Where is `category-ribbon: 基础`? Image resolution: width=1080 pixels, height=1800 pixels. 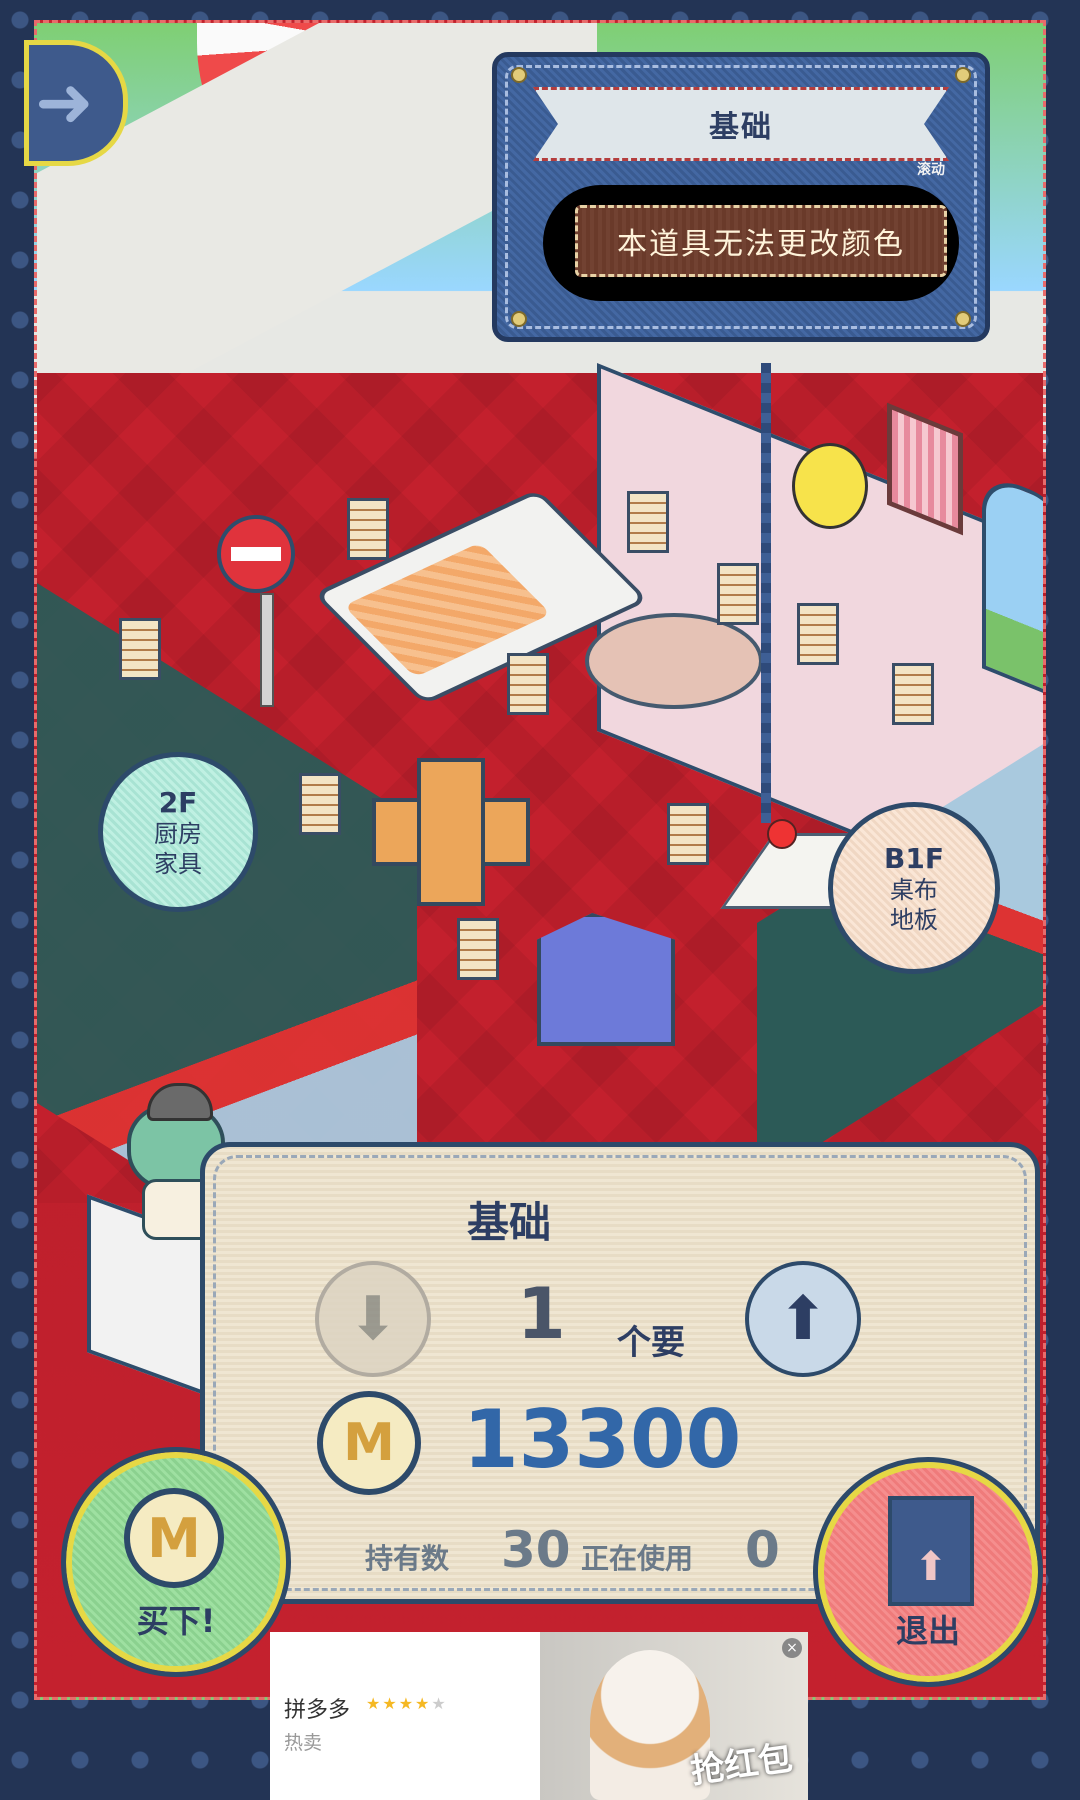 category-ribbon: 基础 is located at coordinates (741, 124).